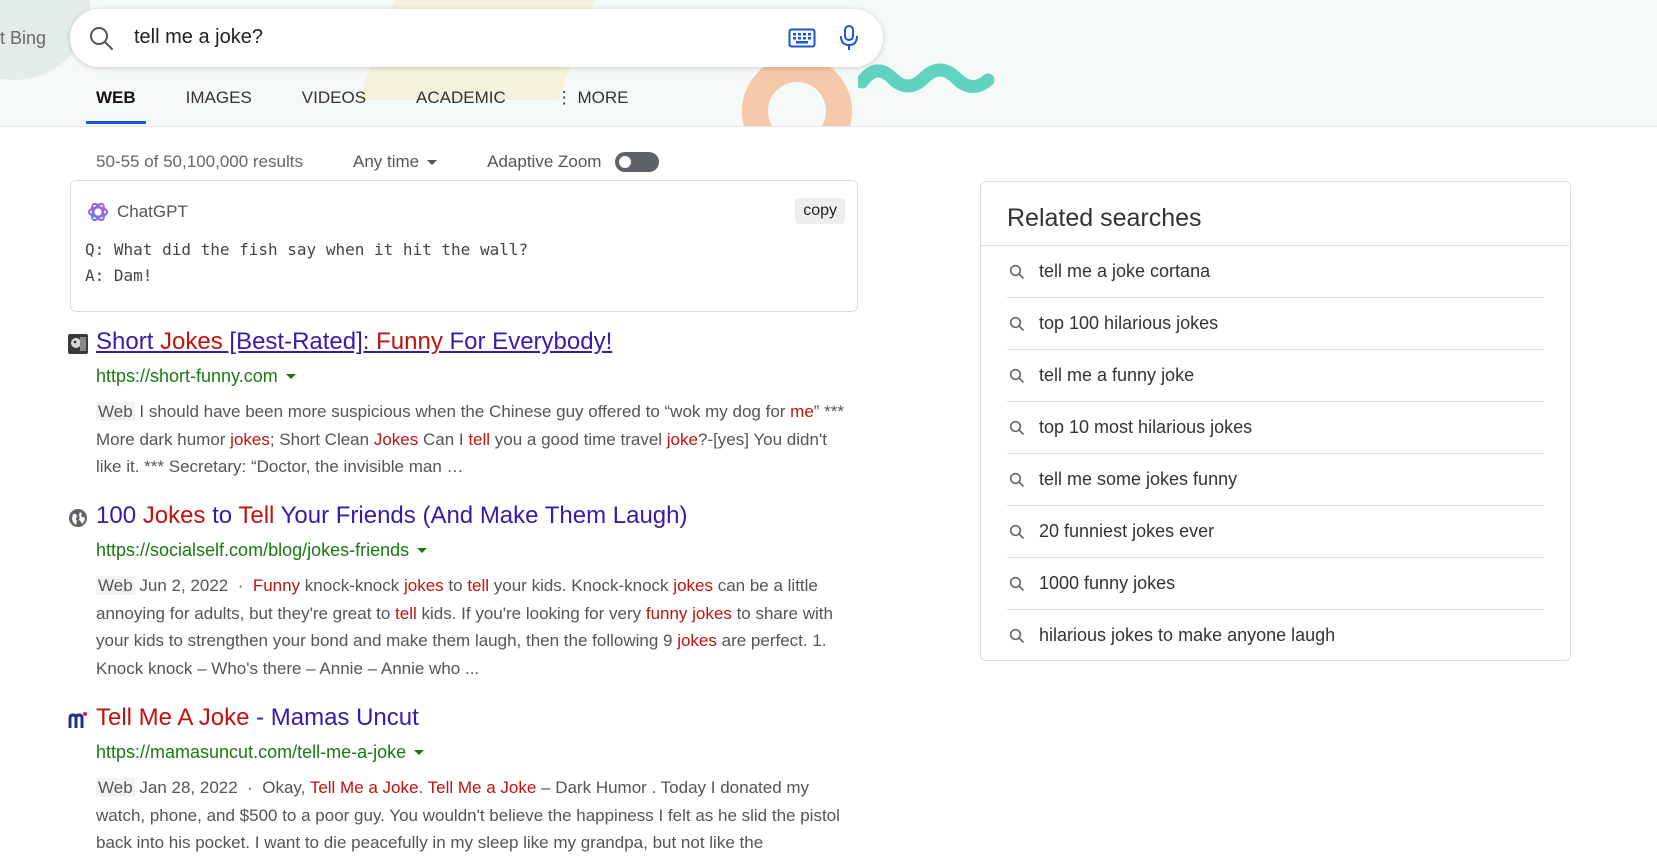  I want to click on title-part: [Best-Rated]:, so click(299, 341).